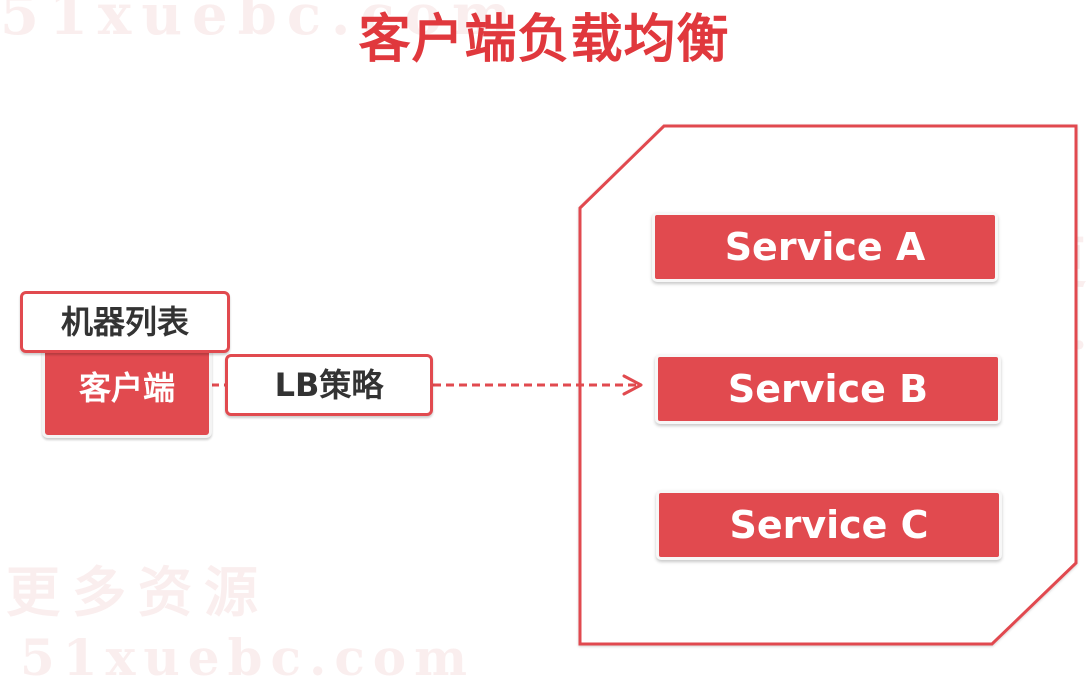 Image resolution: width=1088 pixels, height=687 pixels. Describe the element at coordinates (329, 385) in the screenshot. I see `lb-strategy-box: LB策略` at that location.